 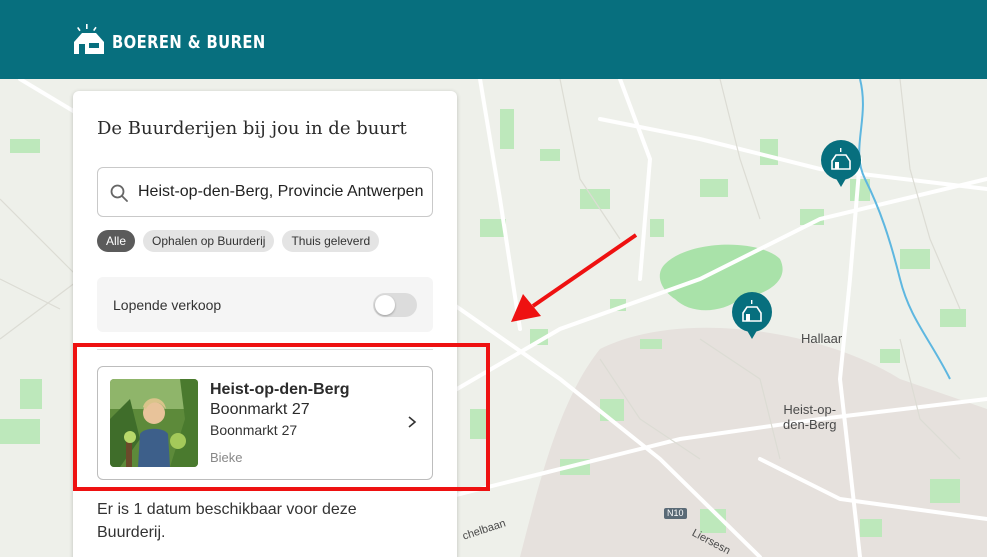 What do you see at coordinates (189, 42) in the screenshot?
I see `logo-text: BOEREN & BUREN` at bounding box center [189, 42].